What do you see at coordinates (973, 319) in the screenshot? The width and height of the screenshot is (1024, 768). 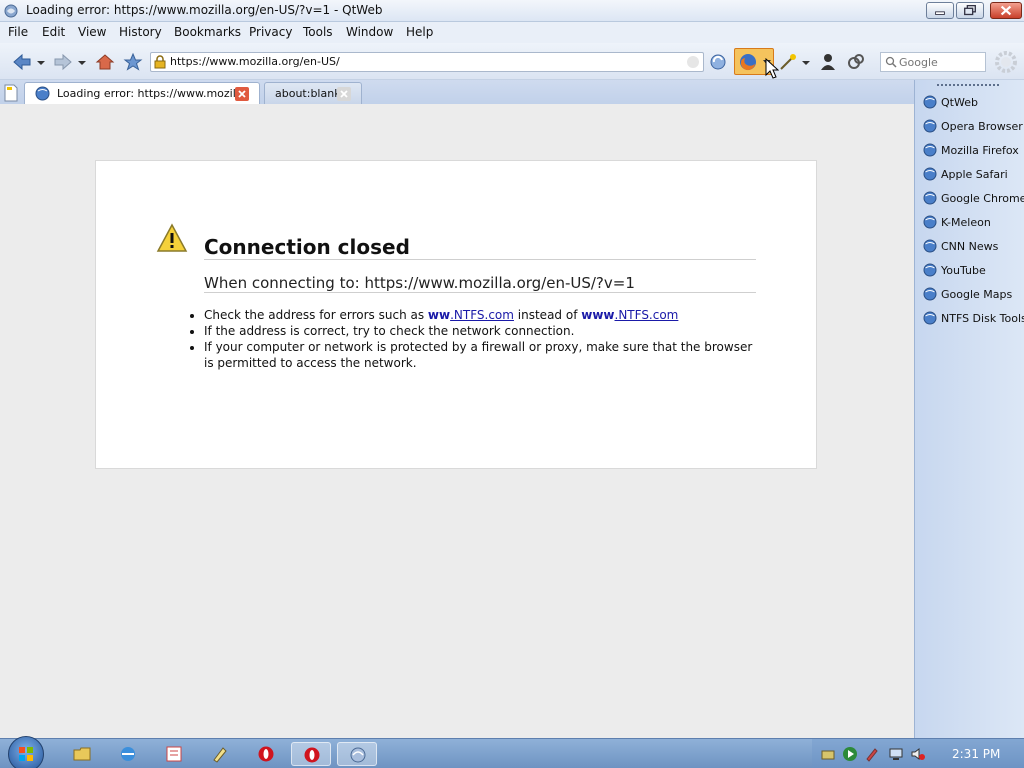 I see `sidebar-item-ntfs-disk-tools: NTFS Disk Tools` at bounding box center [973, 319].